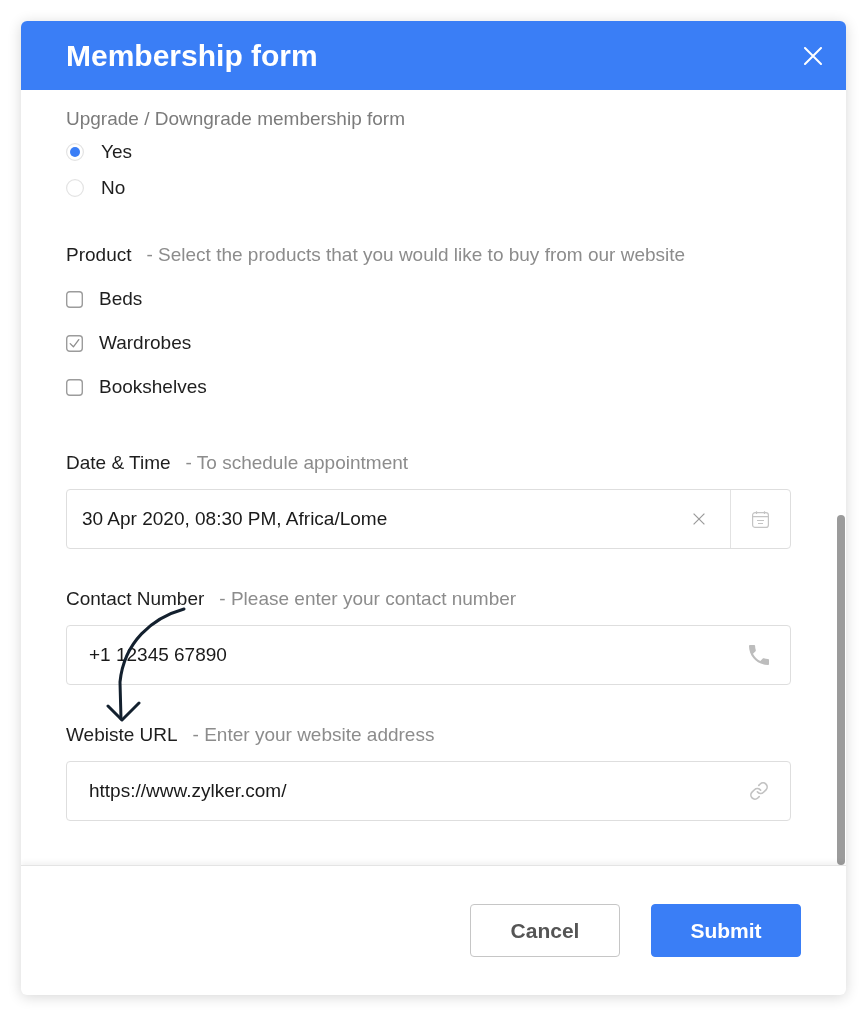  Describe the element at coordinates (235, 119) in the screenshot. I see `question-label: Upgrade / Downgrade membership form` at that location.